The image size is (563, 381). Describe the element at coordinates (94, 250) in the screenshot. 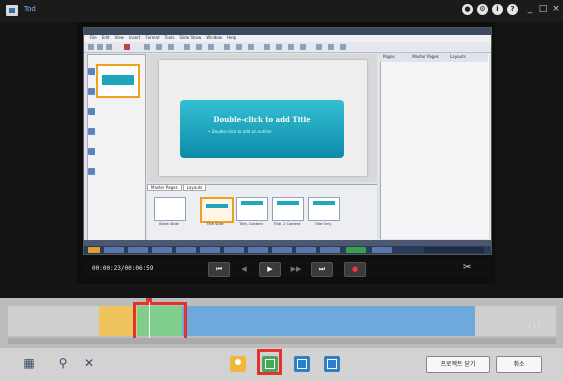

I see `start-icon` at that location.